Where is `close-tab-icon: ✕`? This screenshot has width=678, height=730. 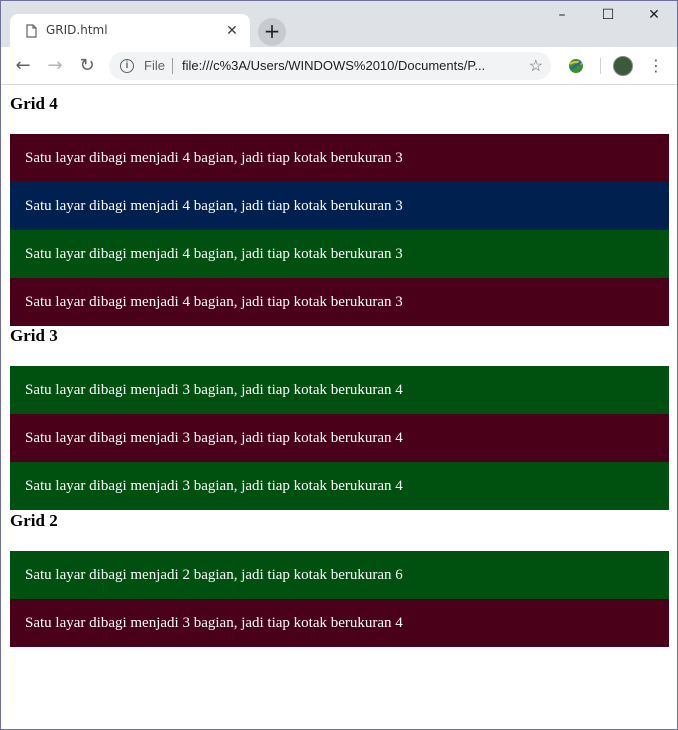 close-tab-icon: ✕ is located at coordinates (232, 30).